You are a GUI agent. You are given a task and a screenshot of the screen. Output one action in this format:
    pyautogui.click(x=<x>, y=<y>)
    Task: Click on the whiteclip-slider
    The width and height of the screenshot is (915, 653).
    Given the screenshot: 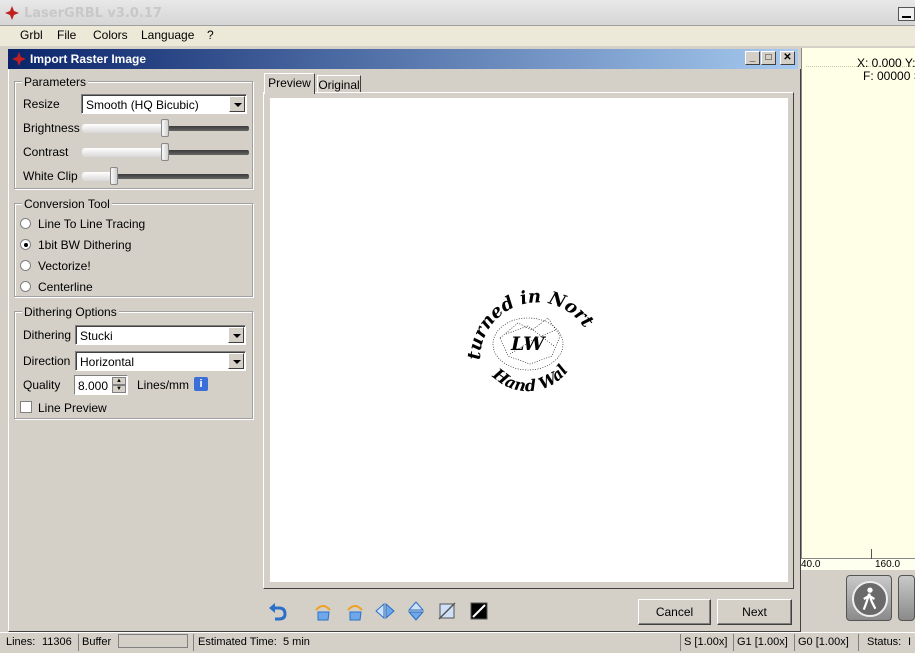 What is the action you would take?
    pyautogui.click(x=182, y=176)
    